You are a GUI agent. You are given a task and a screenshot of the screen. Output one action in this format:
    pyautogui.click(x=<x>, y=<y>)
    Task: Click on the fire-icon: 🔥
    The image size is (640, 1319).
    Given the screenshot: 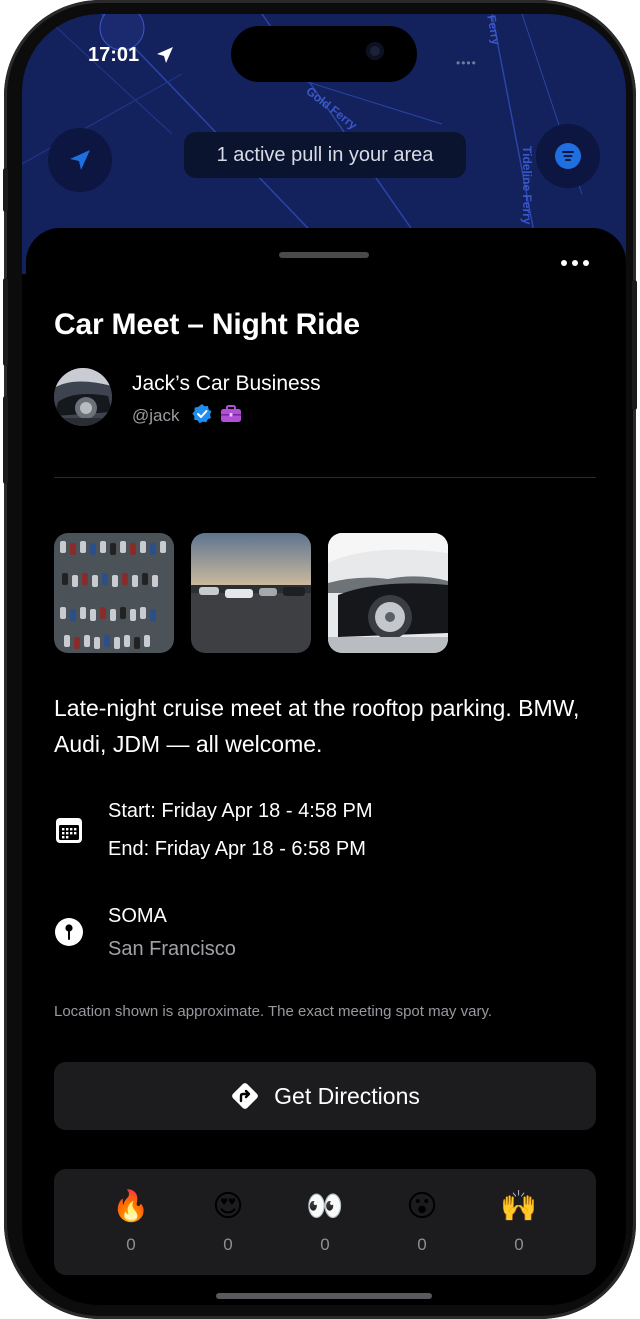 What is the action you would take?
    pyautogui.click(x=131, y=1206)
    